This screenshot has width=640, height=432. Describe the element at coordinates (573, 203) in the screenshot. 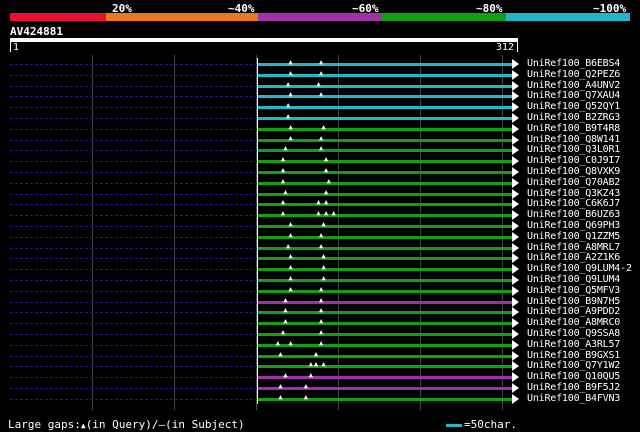

I see `hit-label: UniRef100_C6K6J7` at that location.